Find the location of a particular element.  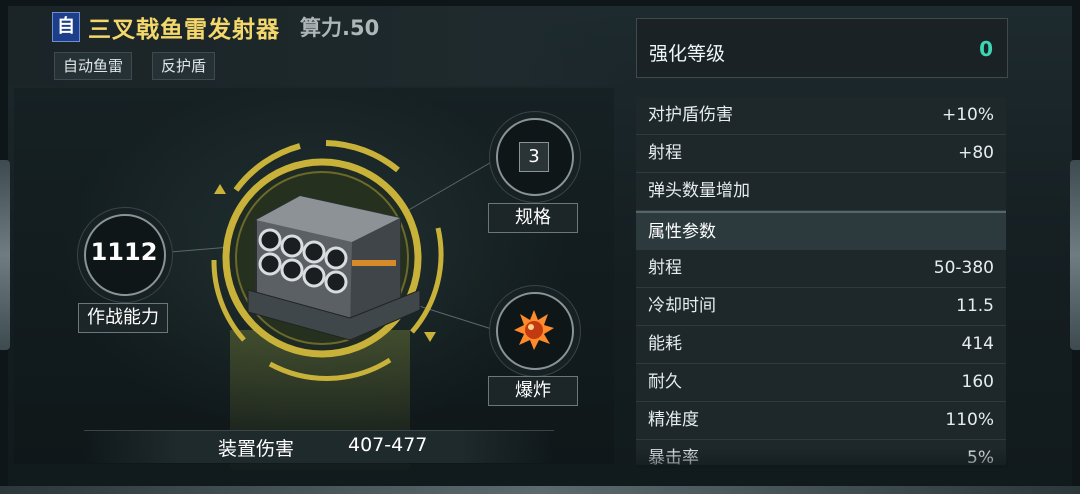

combat-power-value: 1112 is located at coordinates (124, 252).